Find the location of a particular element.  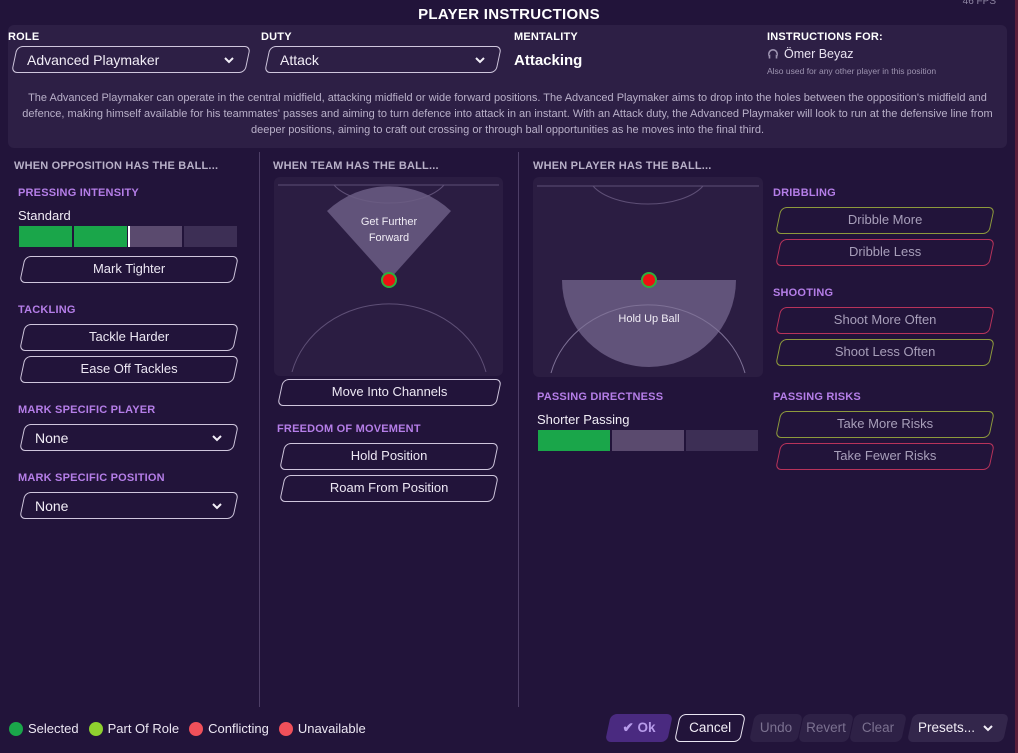

zone-label: Hold Up Ball is located at coordinates (648, 319).